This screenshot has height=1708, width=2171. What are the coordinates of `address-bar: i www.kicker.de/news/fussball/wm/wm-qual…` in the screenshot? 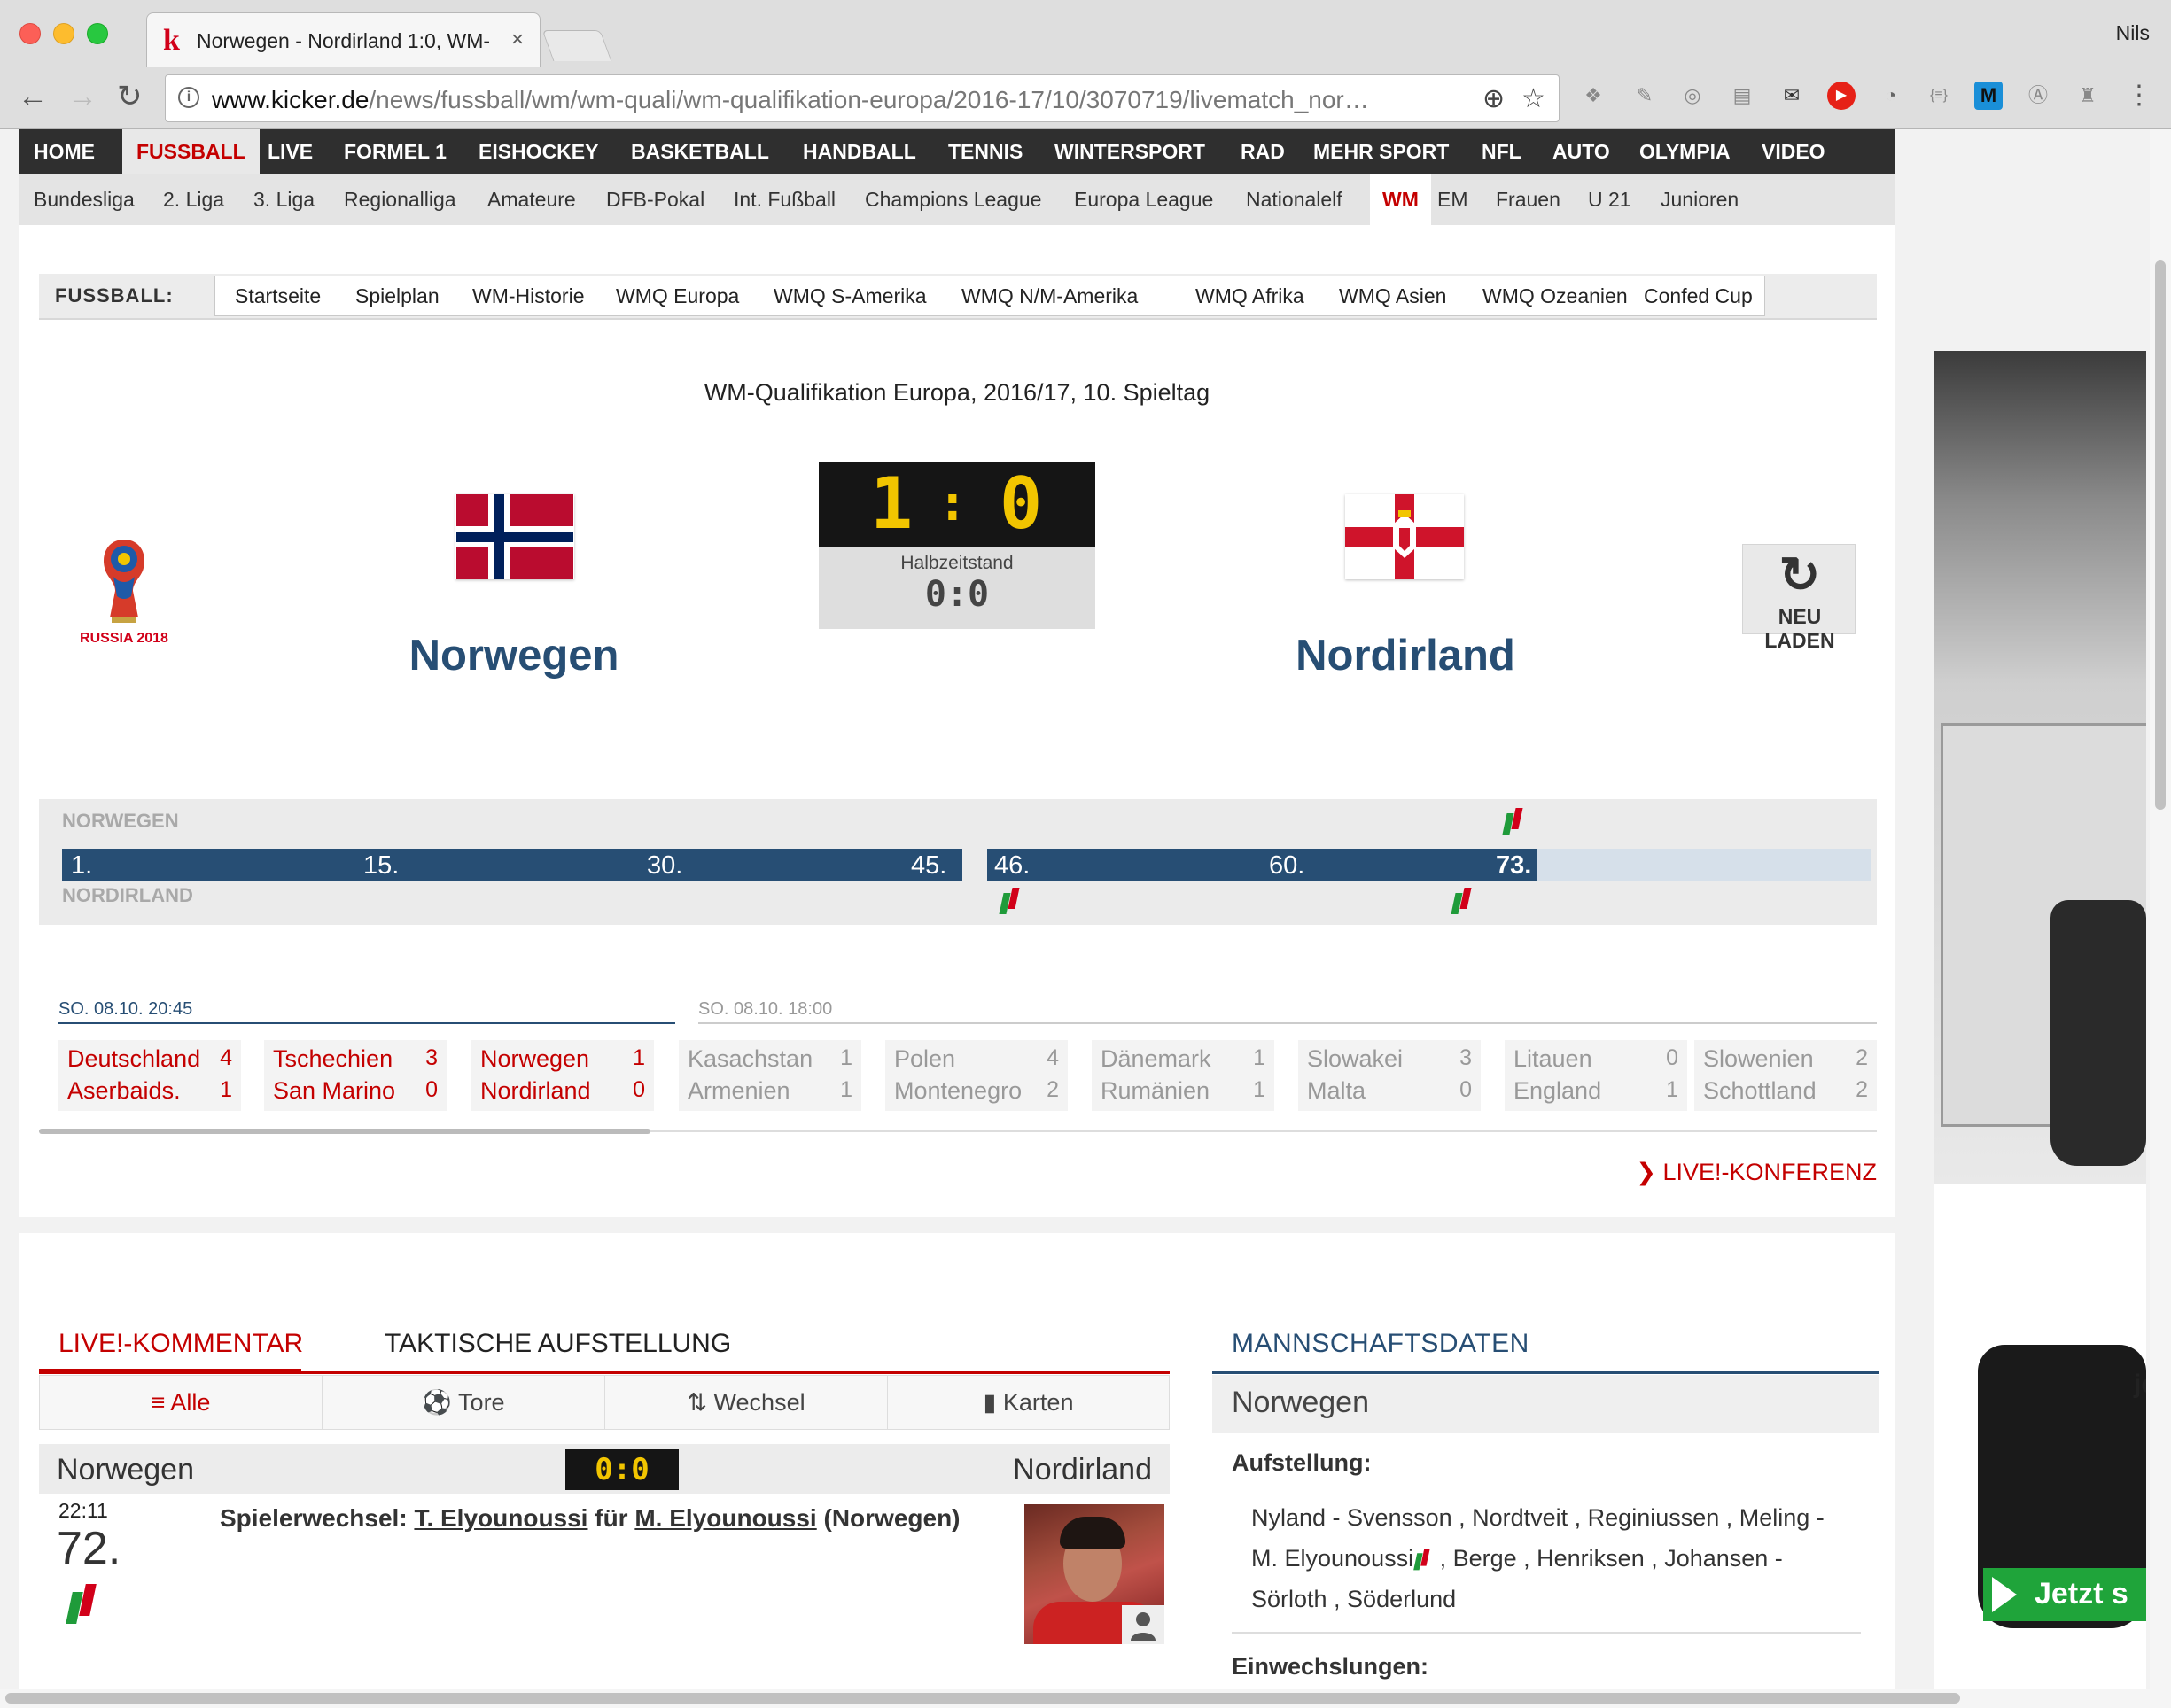 It's located at (862, 98).